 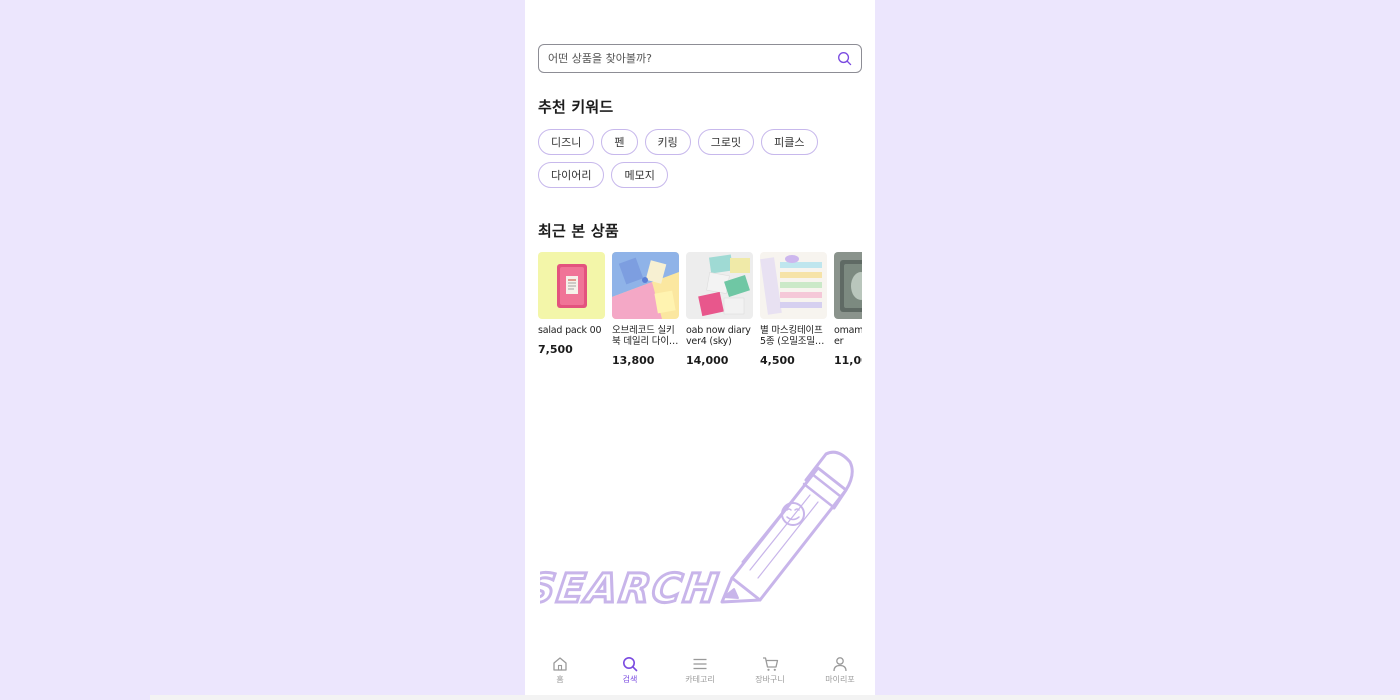 I want to click on nav-mypage: 마이리포, so click(x=840, y=675).